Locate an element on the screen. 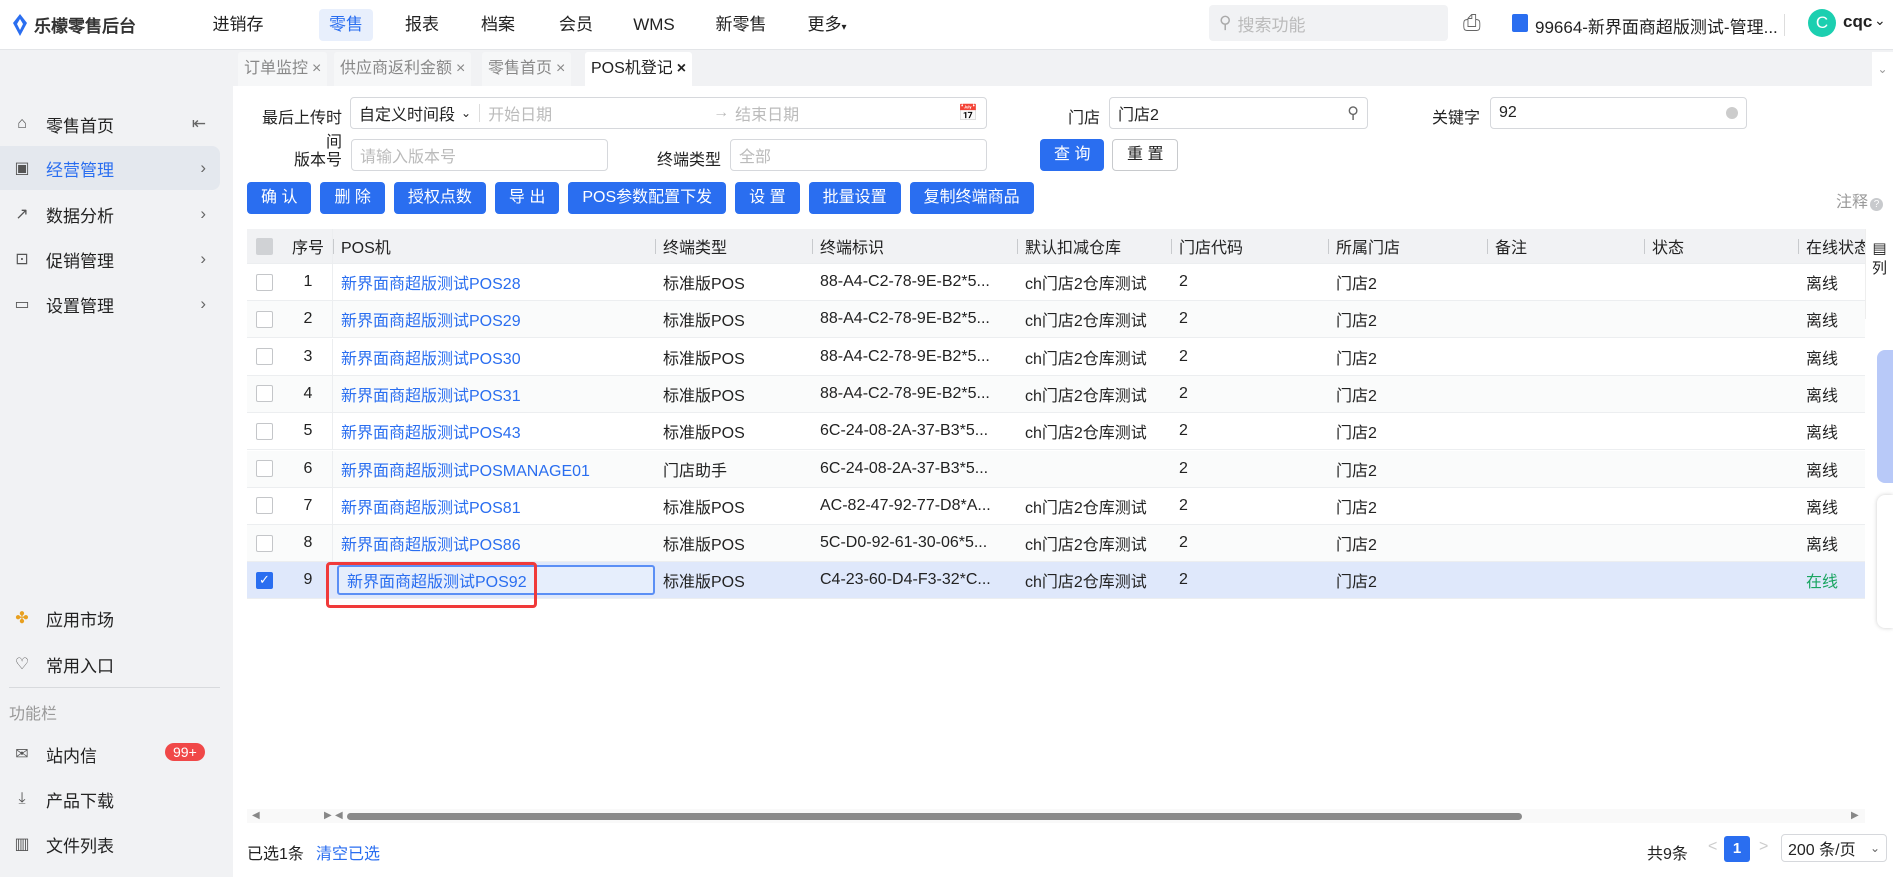 Image resolution: width=1893 pixels, height=877 pixels. side-float-tab is located at coordinates (1885, 416).